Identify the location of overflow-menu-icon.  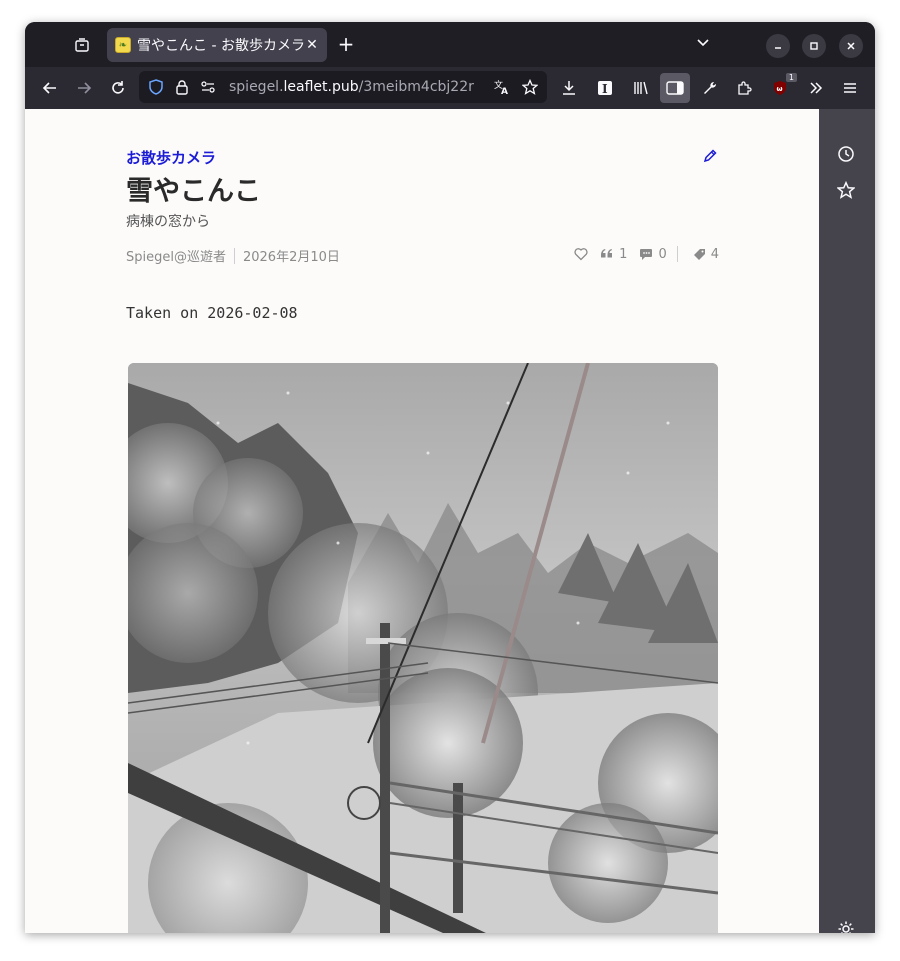
(816, 88).